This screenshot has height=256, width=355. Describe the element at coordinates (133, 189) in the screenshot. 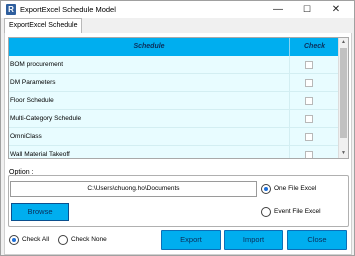

I see `folder-path-field: C:\Users\chuong.ho\Documents` at that location.